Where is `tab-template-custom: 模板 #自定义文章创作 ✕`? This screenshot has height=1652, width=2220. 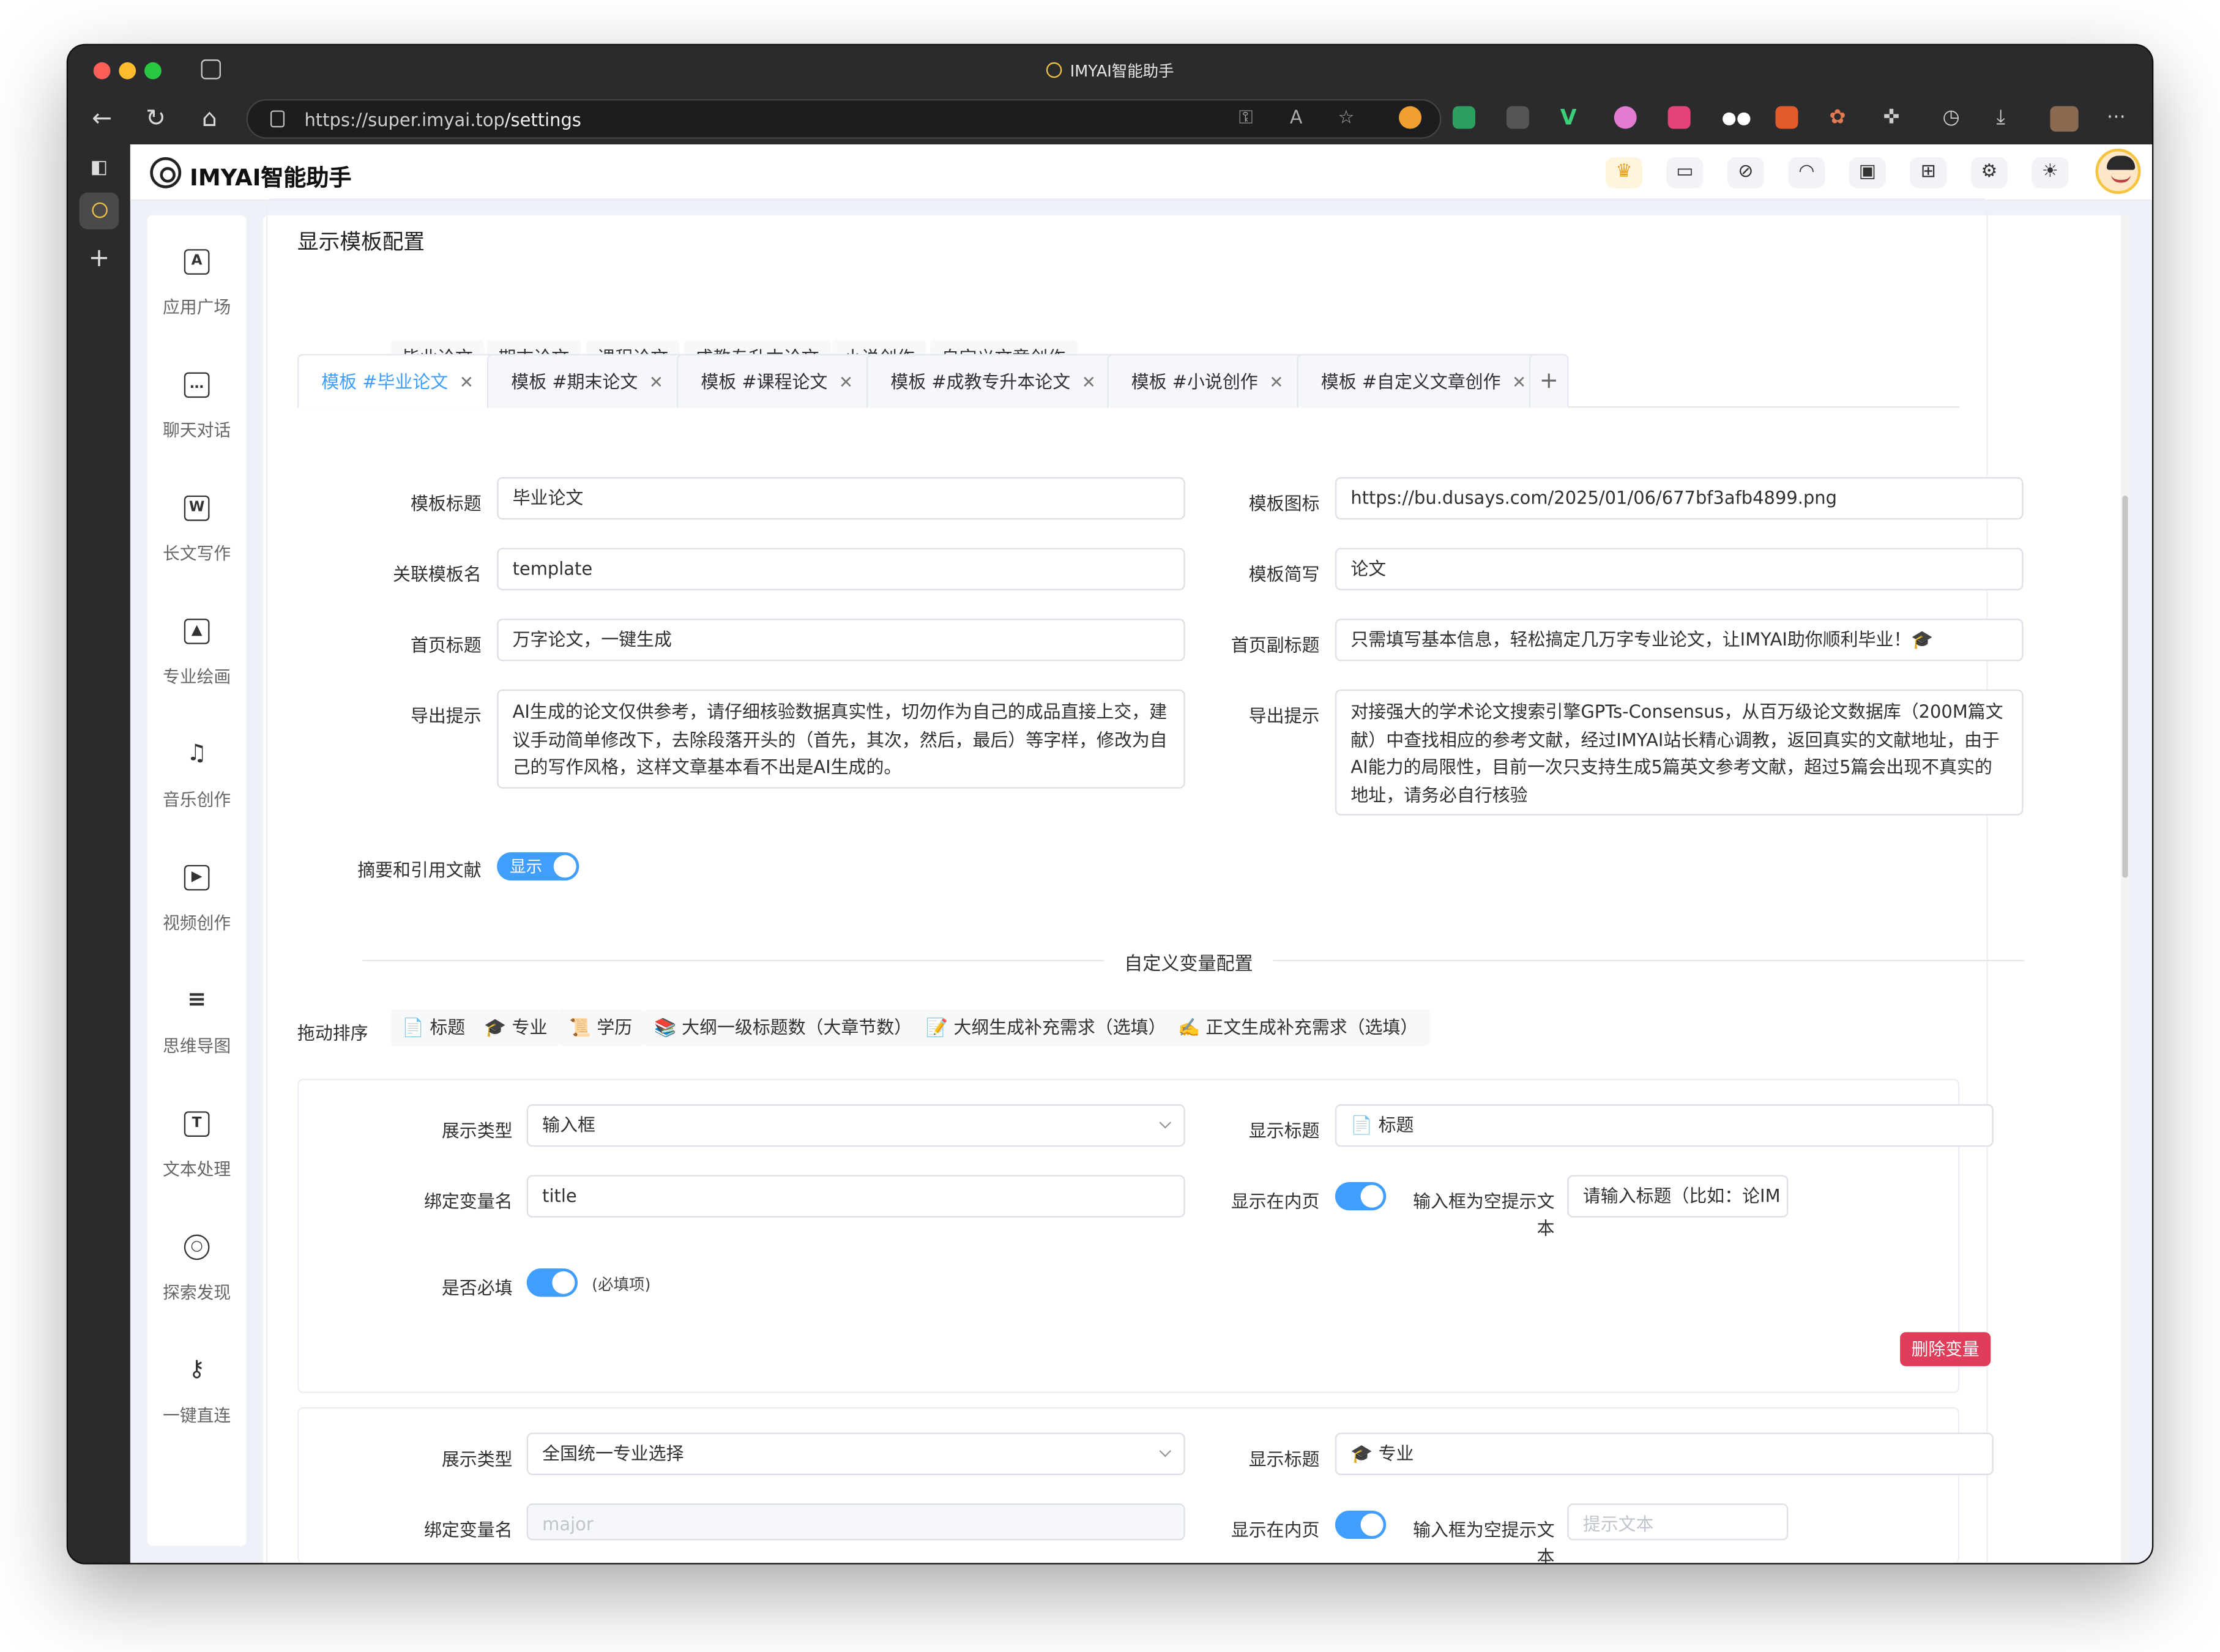
tab-template-custom: 模板 #自定义文章创作 ✕ is located at coordinates (1424, 381).